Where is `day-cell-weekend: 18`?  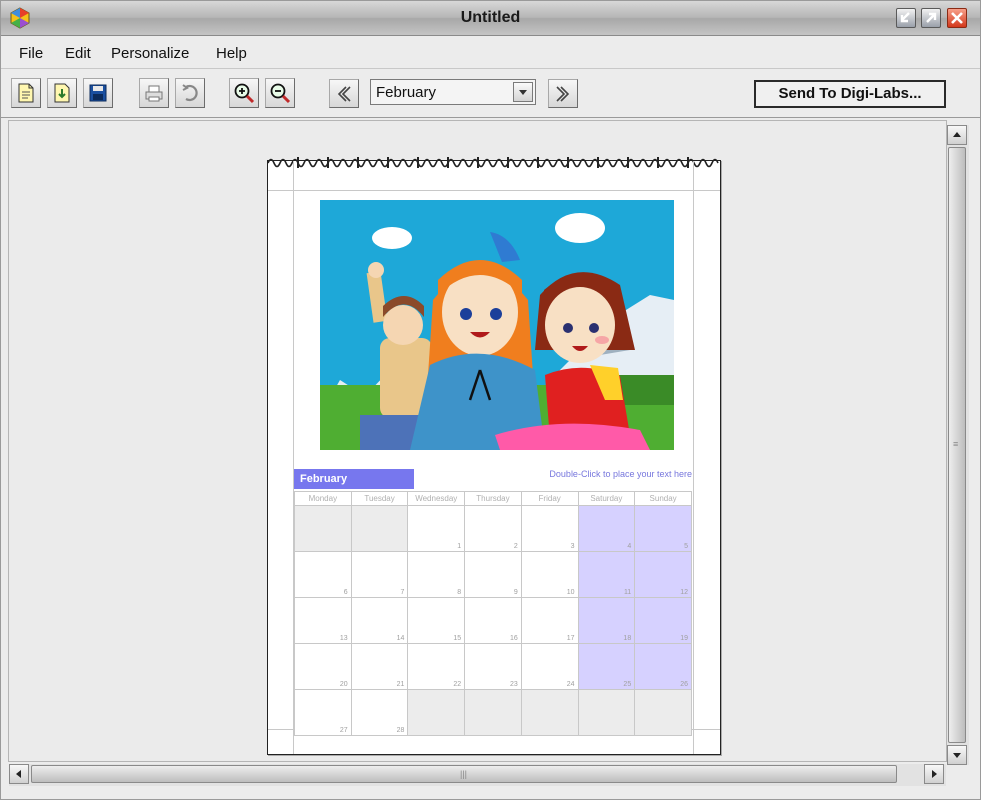 day-cell-weekend: 18 is located at coordinates (606, 620).